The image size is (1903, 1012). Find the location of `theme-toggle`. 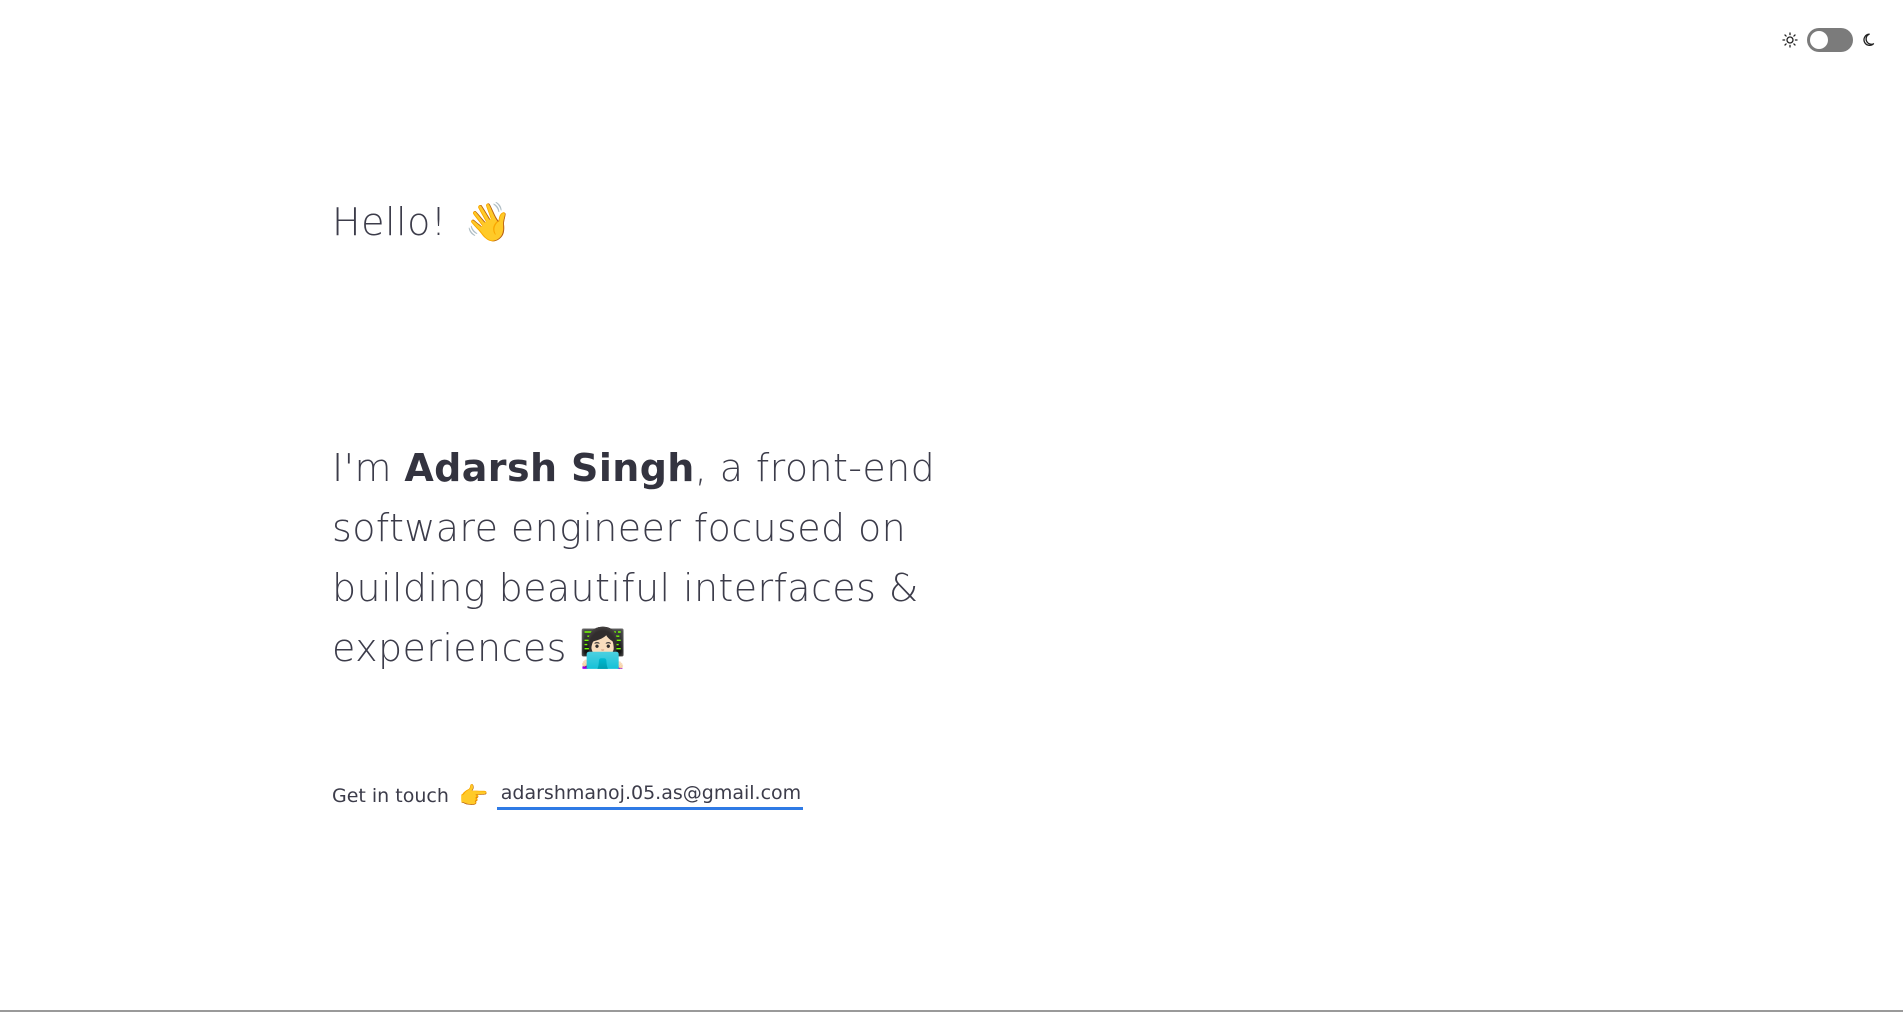

theme-toggle is located at coordinates (1830, 40).